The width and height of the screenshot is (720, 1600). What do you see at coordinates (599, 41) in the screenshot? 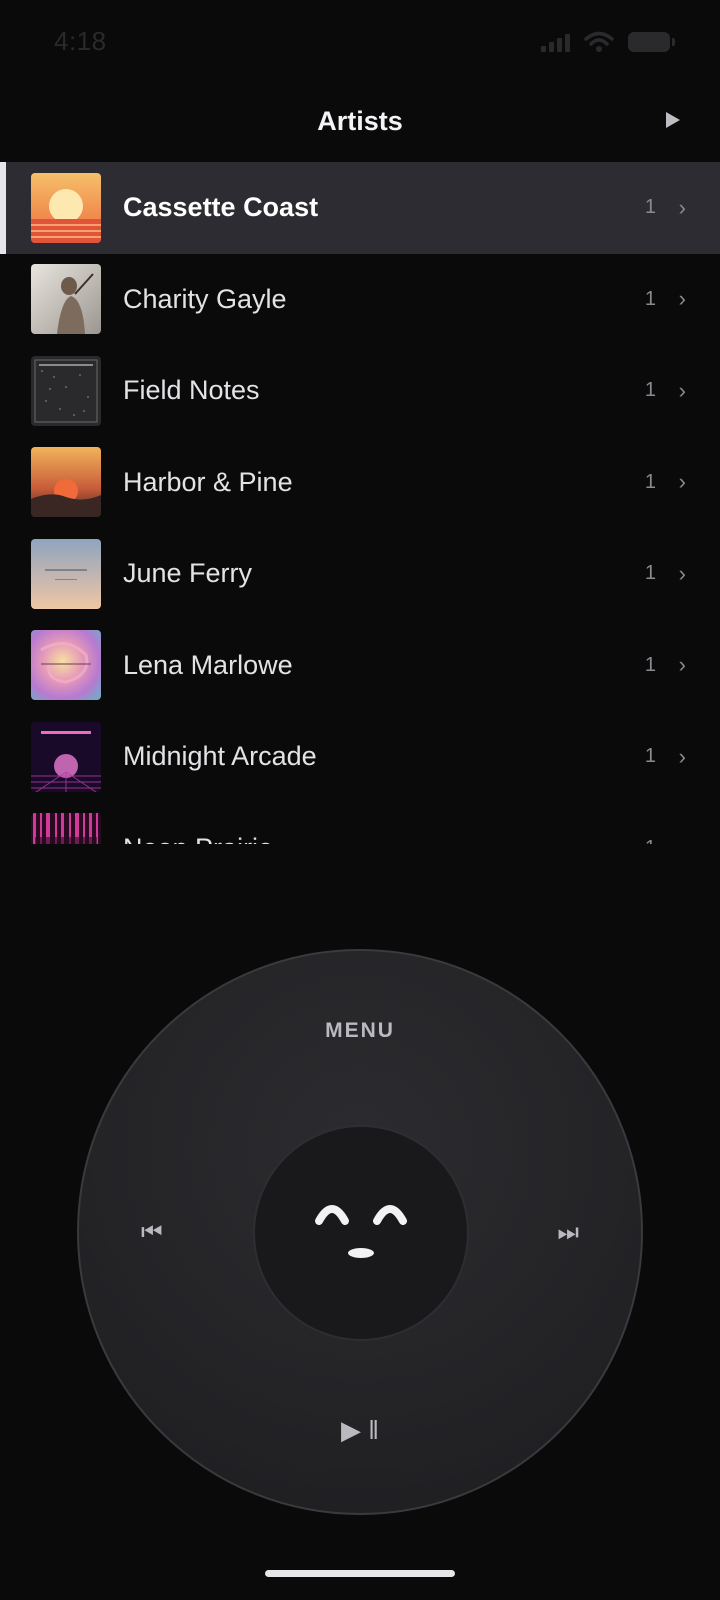
I see `wifi-icon` at bounding box center [599, 41].